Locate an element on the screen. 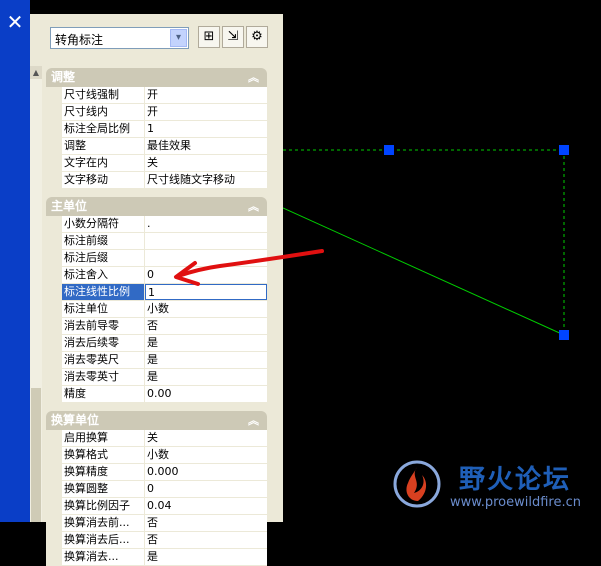 Image resolution: width=601 pixels, height=566 pixels. property-row: 标注舍入 0 is located at coordinates (164, 275).